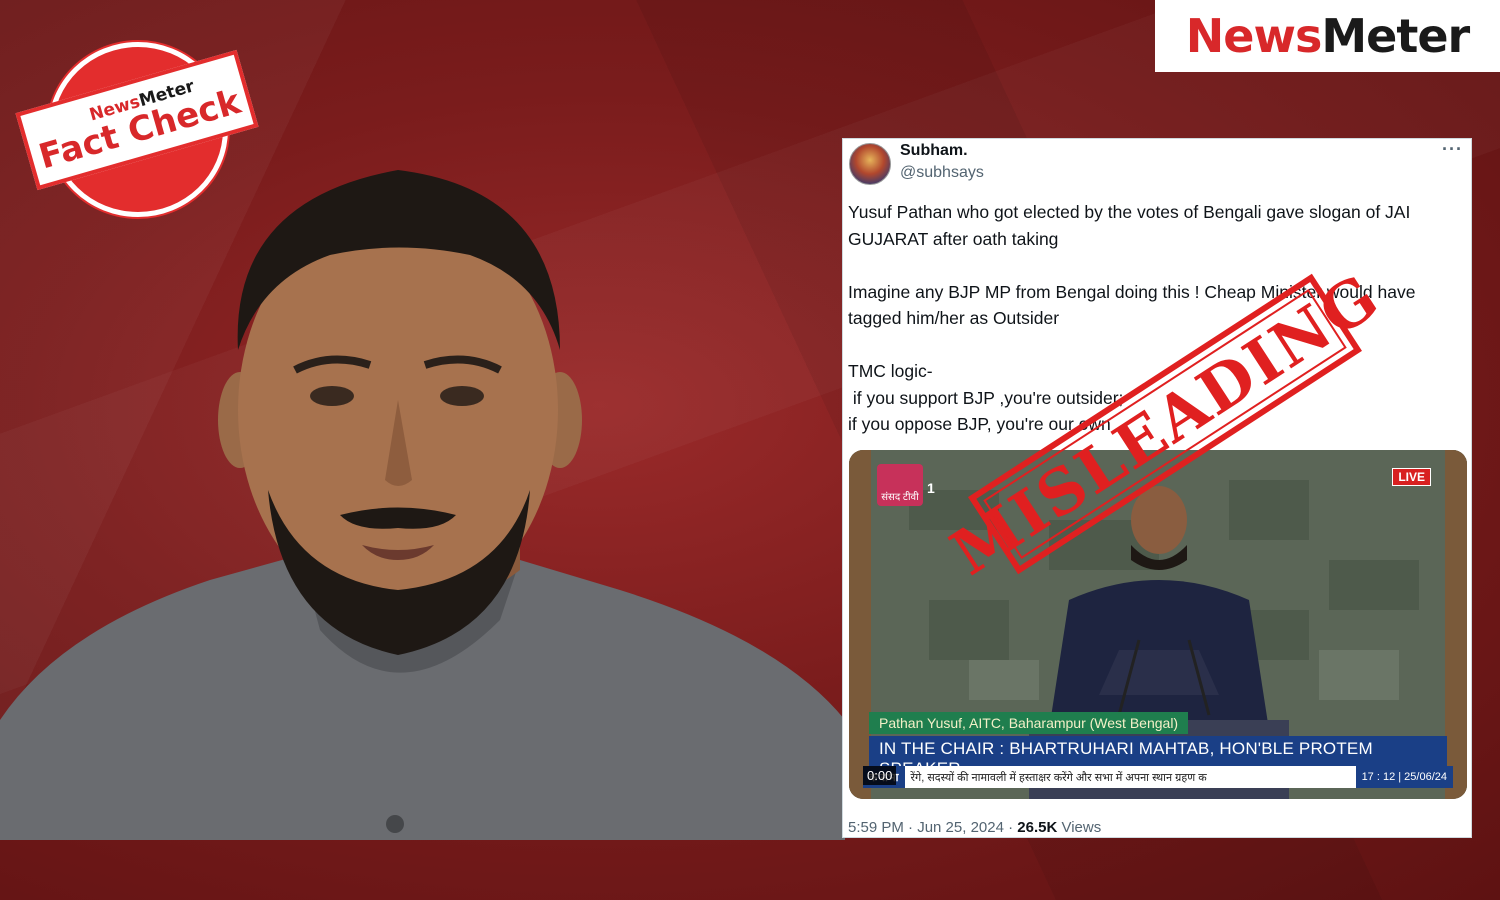 This screenshot has width=1500, height=900. What do you see at coordinates (1395, 36) in the screenshot?
I see `logo-meter-text: Meter` at bounding box center [1395, 36].